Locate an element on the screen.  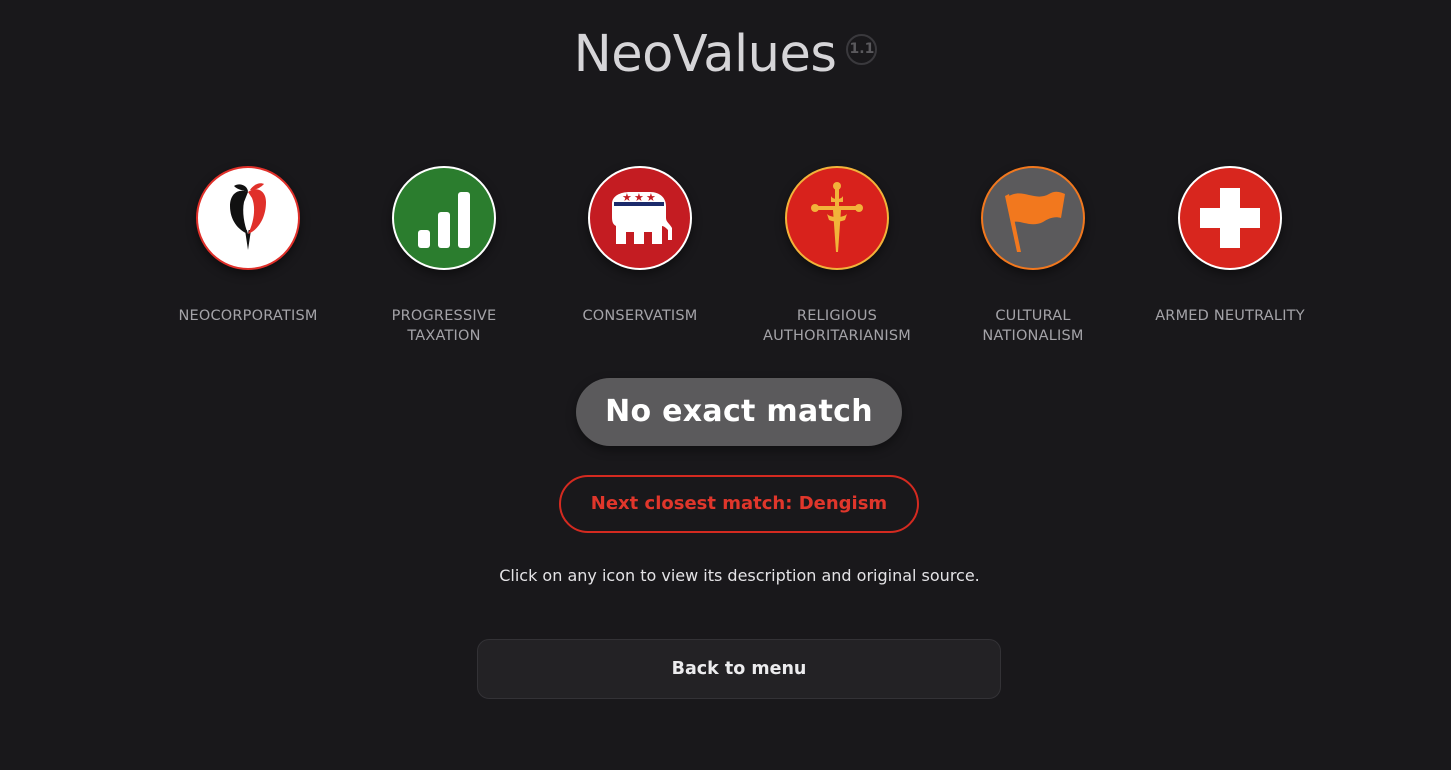
next-closest-match-button: Next closest match: Dengism is located at coordinates (739, 504).